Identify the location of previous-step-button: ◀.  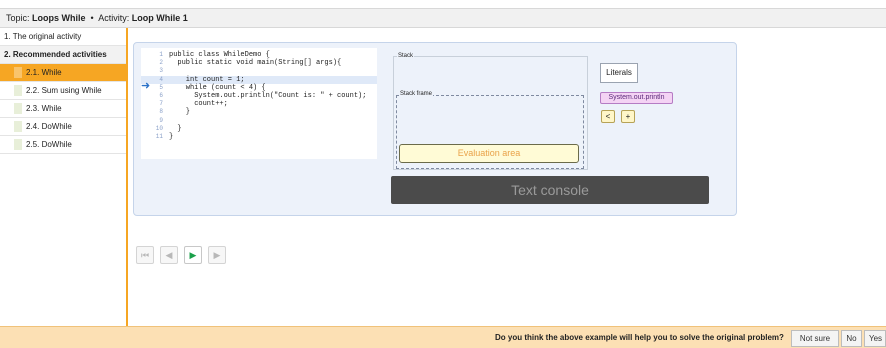
(169, 255).